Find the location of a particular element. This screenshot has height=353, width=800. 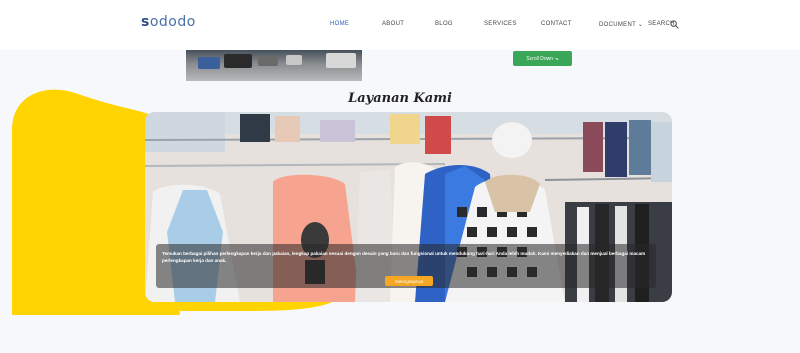

street-parking-image is located at coordinates (274, 65).